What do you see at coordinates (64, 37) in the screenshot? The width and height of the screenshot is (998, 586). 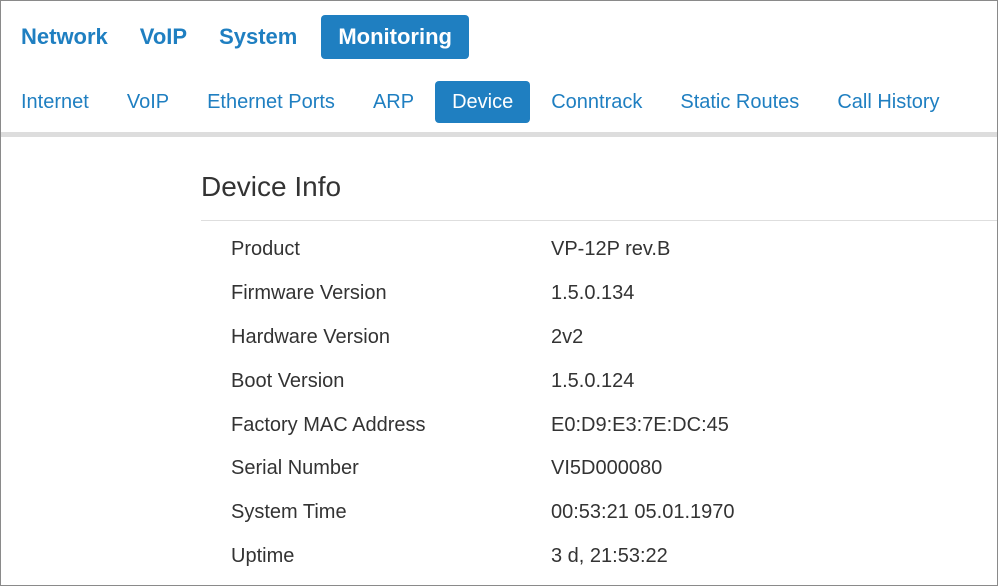 I see `top-nav-network: Network` at bounding box center [64, 37].